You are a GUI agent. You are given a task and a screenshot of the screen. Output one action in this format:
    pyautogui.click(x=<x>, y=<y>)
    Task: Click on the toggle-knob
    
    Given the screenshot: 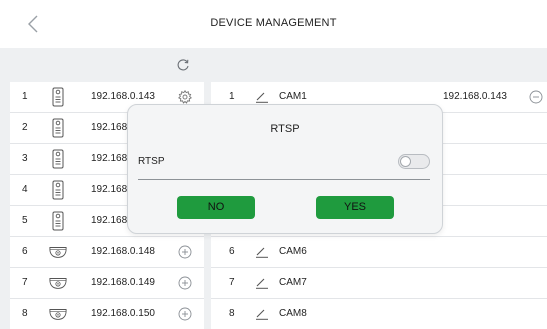 What is the action you would take?
    pyautogui.click(x=405, y=161)
    